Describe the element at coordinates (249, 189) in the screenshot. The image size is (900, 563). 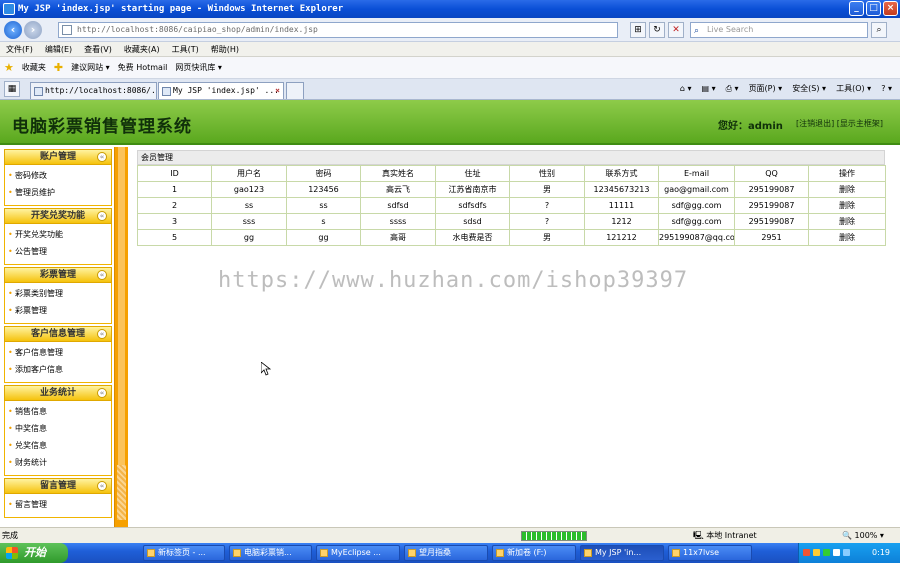
I see `table-cell: gao123` at that location.